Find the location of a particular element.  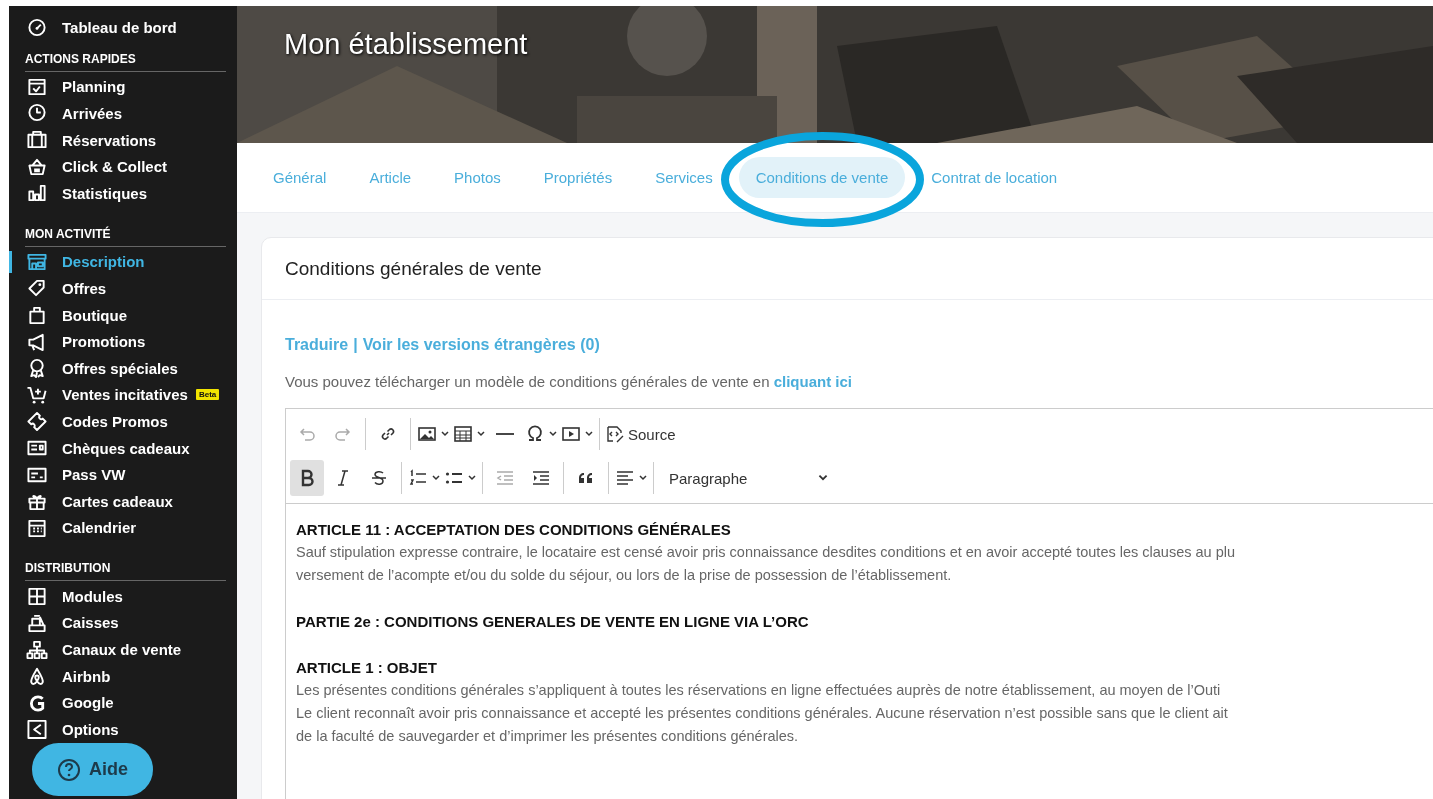

share-icon is located at coordinates (37, 729).